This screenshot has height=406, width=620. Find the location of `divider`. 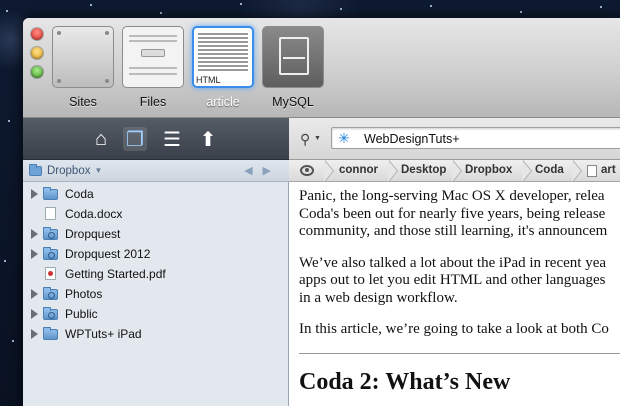

divider is located at coordinates (459, 353).